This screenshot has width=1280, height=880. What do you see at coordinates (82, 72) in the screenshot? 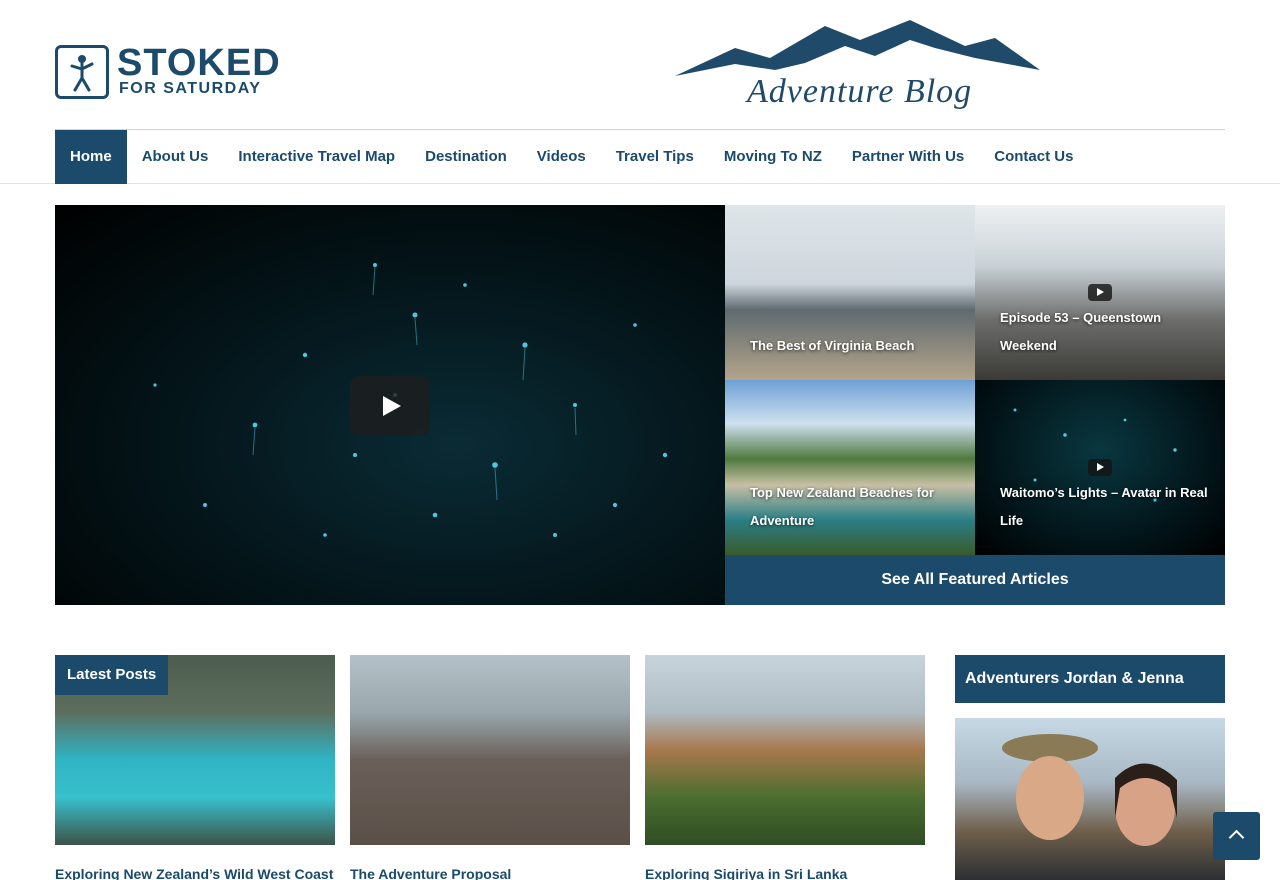
I see `surfer-logo-icon` at bounding box center [82, 72].